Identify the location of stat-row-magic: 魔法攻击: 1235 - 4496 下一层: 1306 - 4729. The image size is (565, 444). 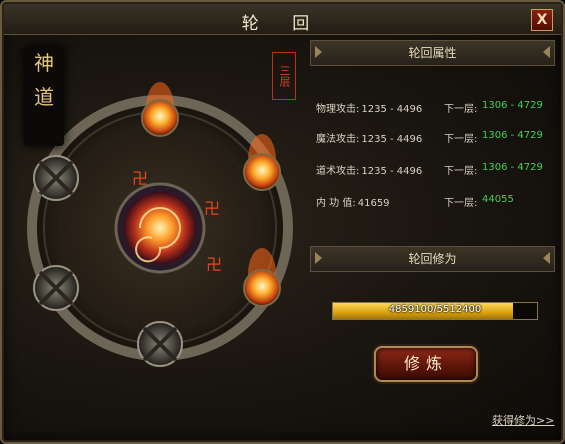
(429, 138).